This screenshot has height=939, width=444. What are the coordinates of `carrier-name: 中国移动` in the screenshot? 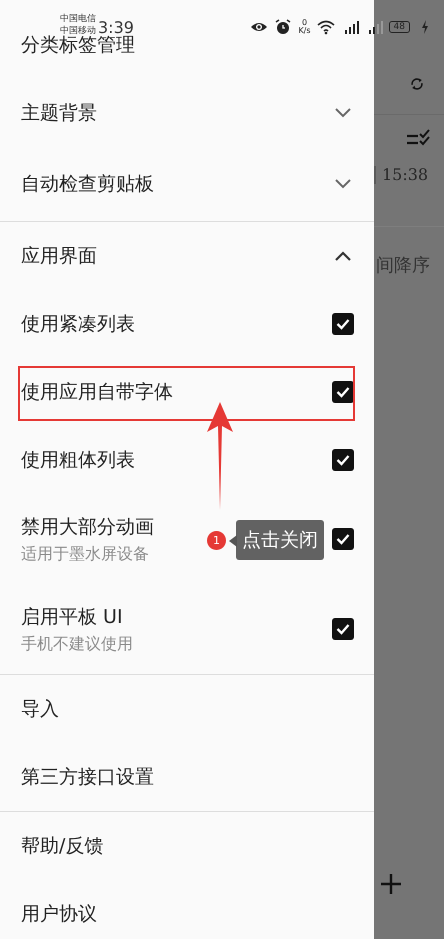 It's located at (78, 30).